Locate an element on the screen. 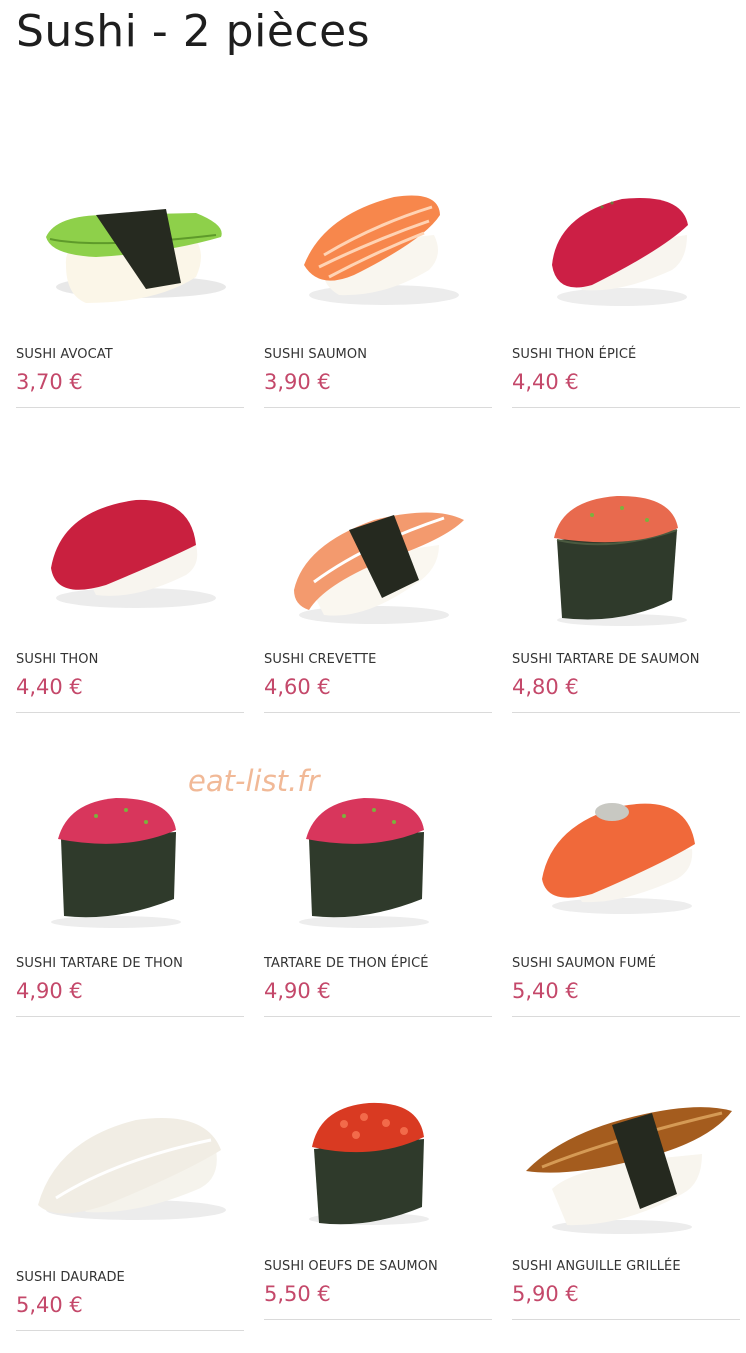 This screenshot has height=1353, width=746. item-name: SUSHI TARTARE DE THON is located at coordinates (100, 963).